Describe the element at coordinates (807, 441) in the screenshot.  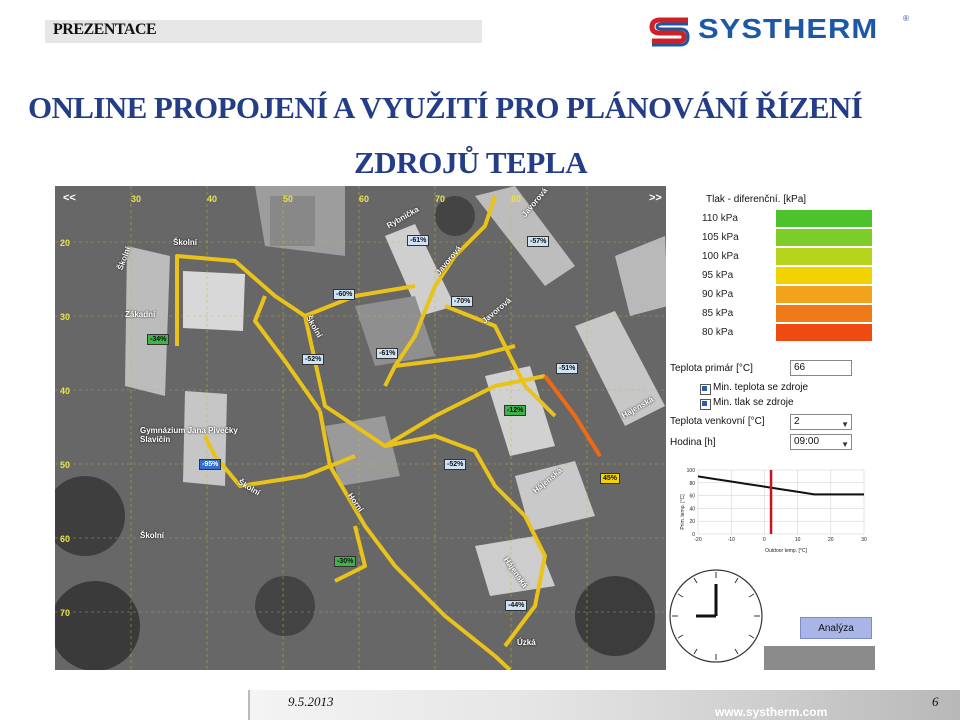
I see `hodina-value: 09:00` at that location.